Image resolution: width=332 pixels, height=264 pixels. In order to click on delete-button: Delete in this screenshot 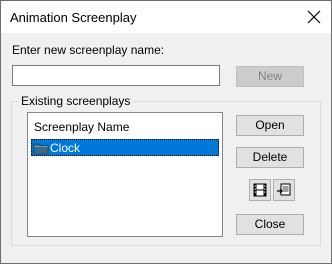, I will do `click(270, 157)`.